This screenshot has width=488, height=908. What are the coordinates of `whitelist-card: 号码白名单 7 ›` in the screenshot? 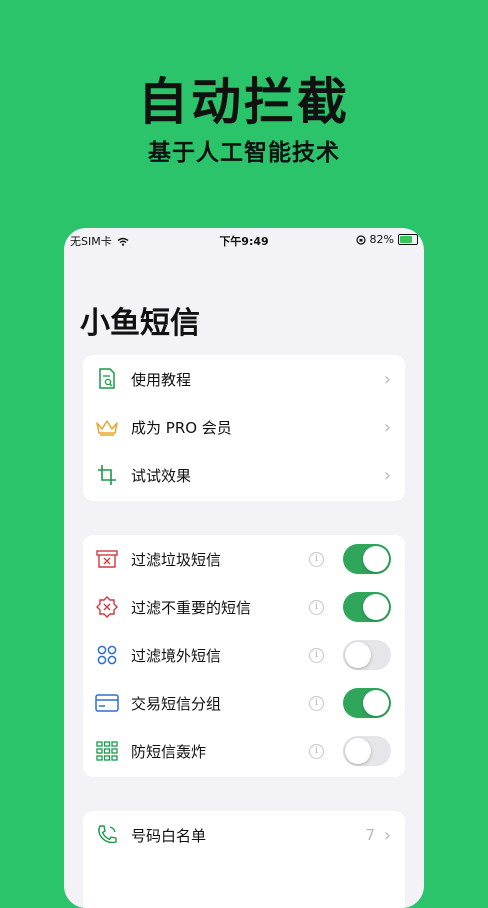 It's located at (244, 859).